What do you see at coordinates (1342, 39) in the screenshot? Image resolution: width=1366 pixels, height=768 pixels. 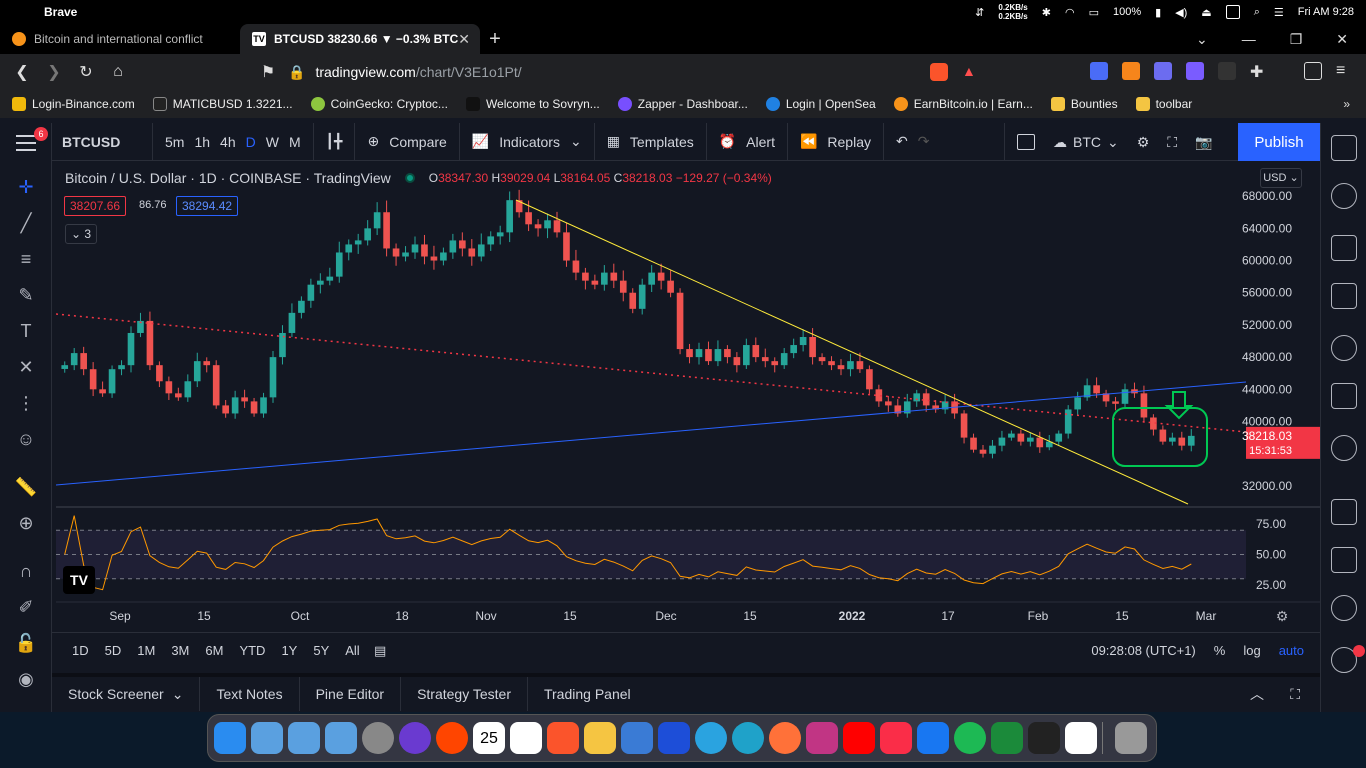 I see `close-window-icon: ✕` at bounding box center [1342, 39].